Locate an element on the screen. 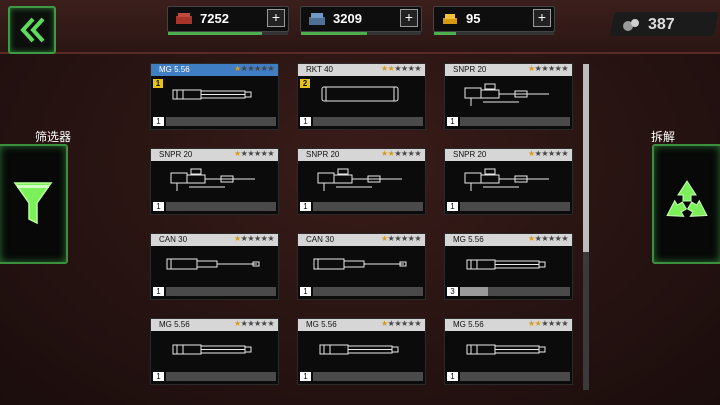 The image size is (720, 405). weapon-card: MG 5.56 ★★★★★★ 3 is located at coordinates (508, 266).